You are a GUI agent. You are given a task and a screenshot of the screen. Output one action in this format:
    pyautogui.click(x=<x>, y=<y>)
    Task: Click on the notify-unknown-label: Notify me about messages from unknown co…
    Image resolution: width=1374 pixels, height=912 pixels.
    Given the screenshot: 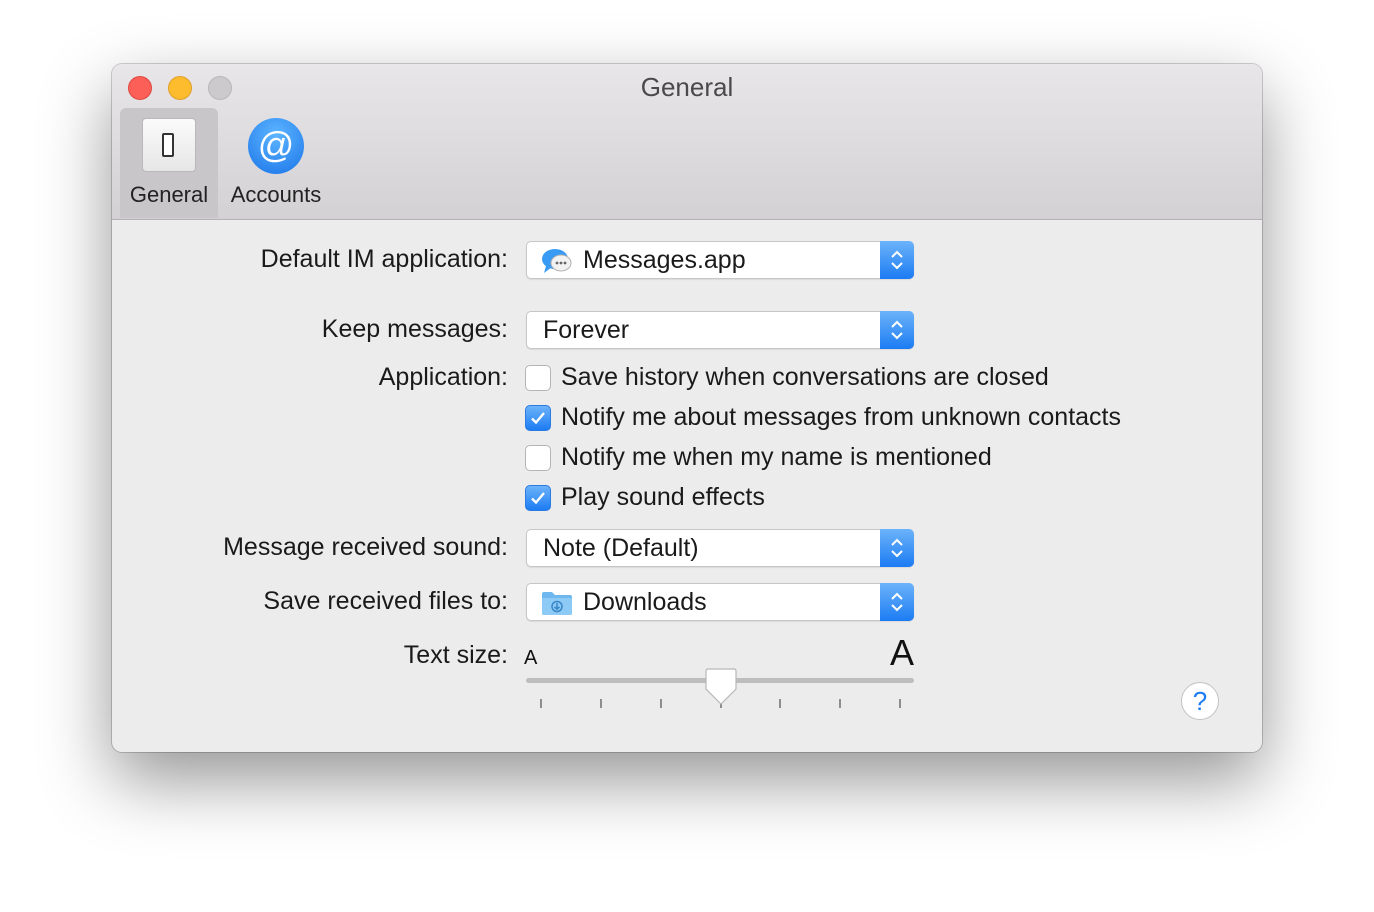 What is the action you would take?
    pyautogui.click(x=841, y=417)
    